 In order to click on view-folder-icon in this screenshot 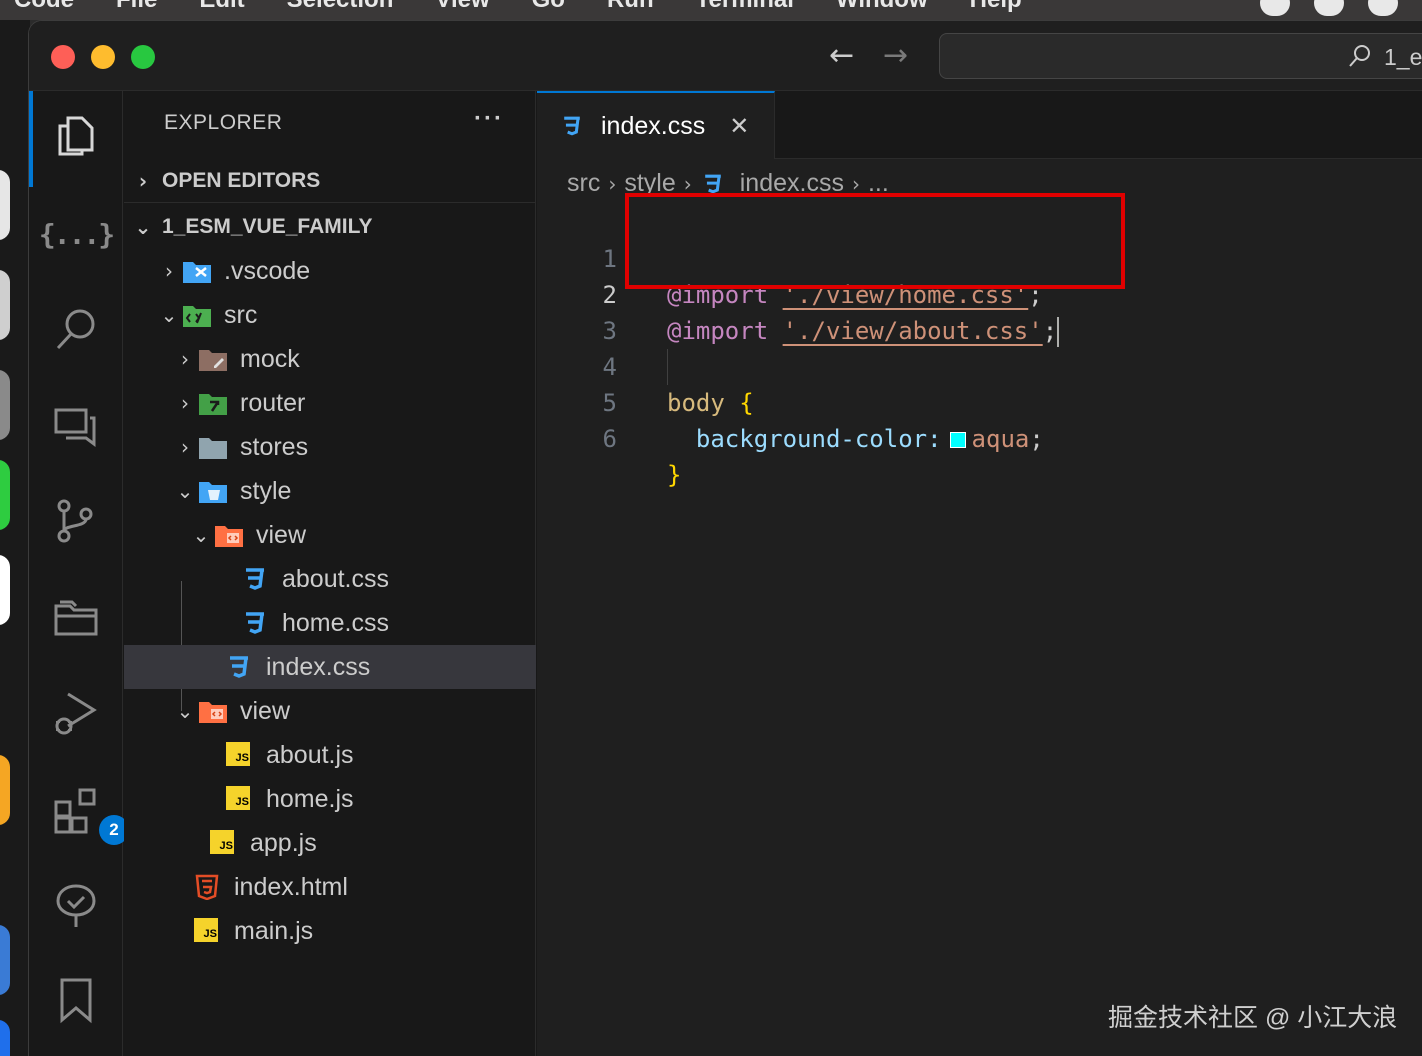, I will do `click(213, 711)`.